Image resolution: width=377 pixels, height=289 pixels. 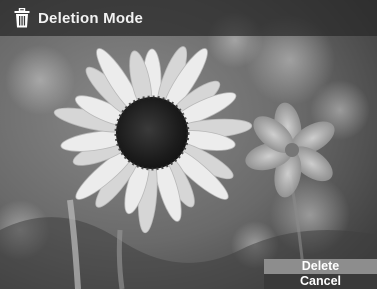 I want to click on mode-title: Deletion Mode, so click(x=91, y=18).